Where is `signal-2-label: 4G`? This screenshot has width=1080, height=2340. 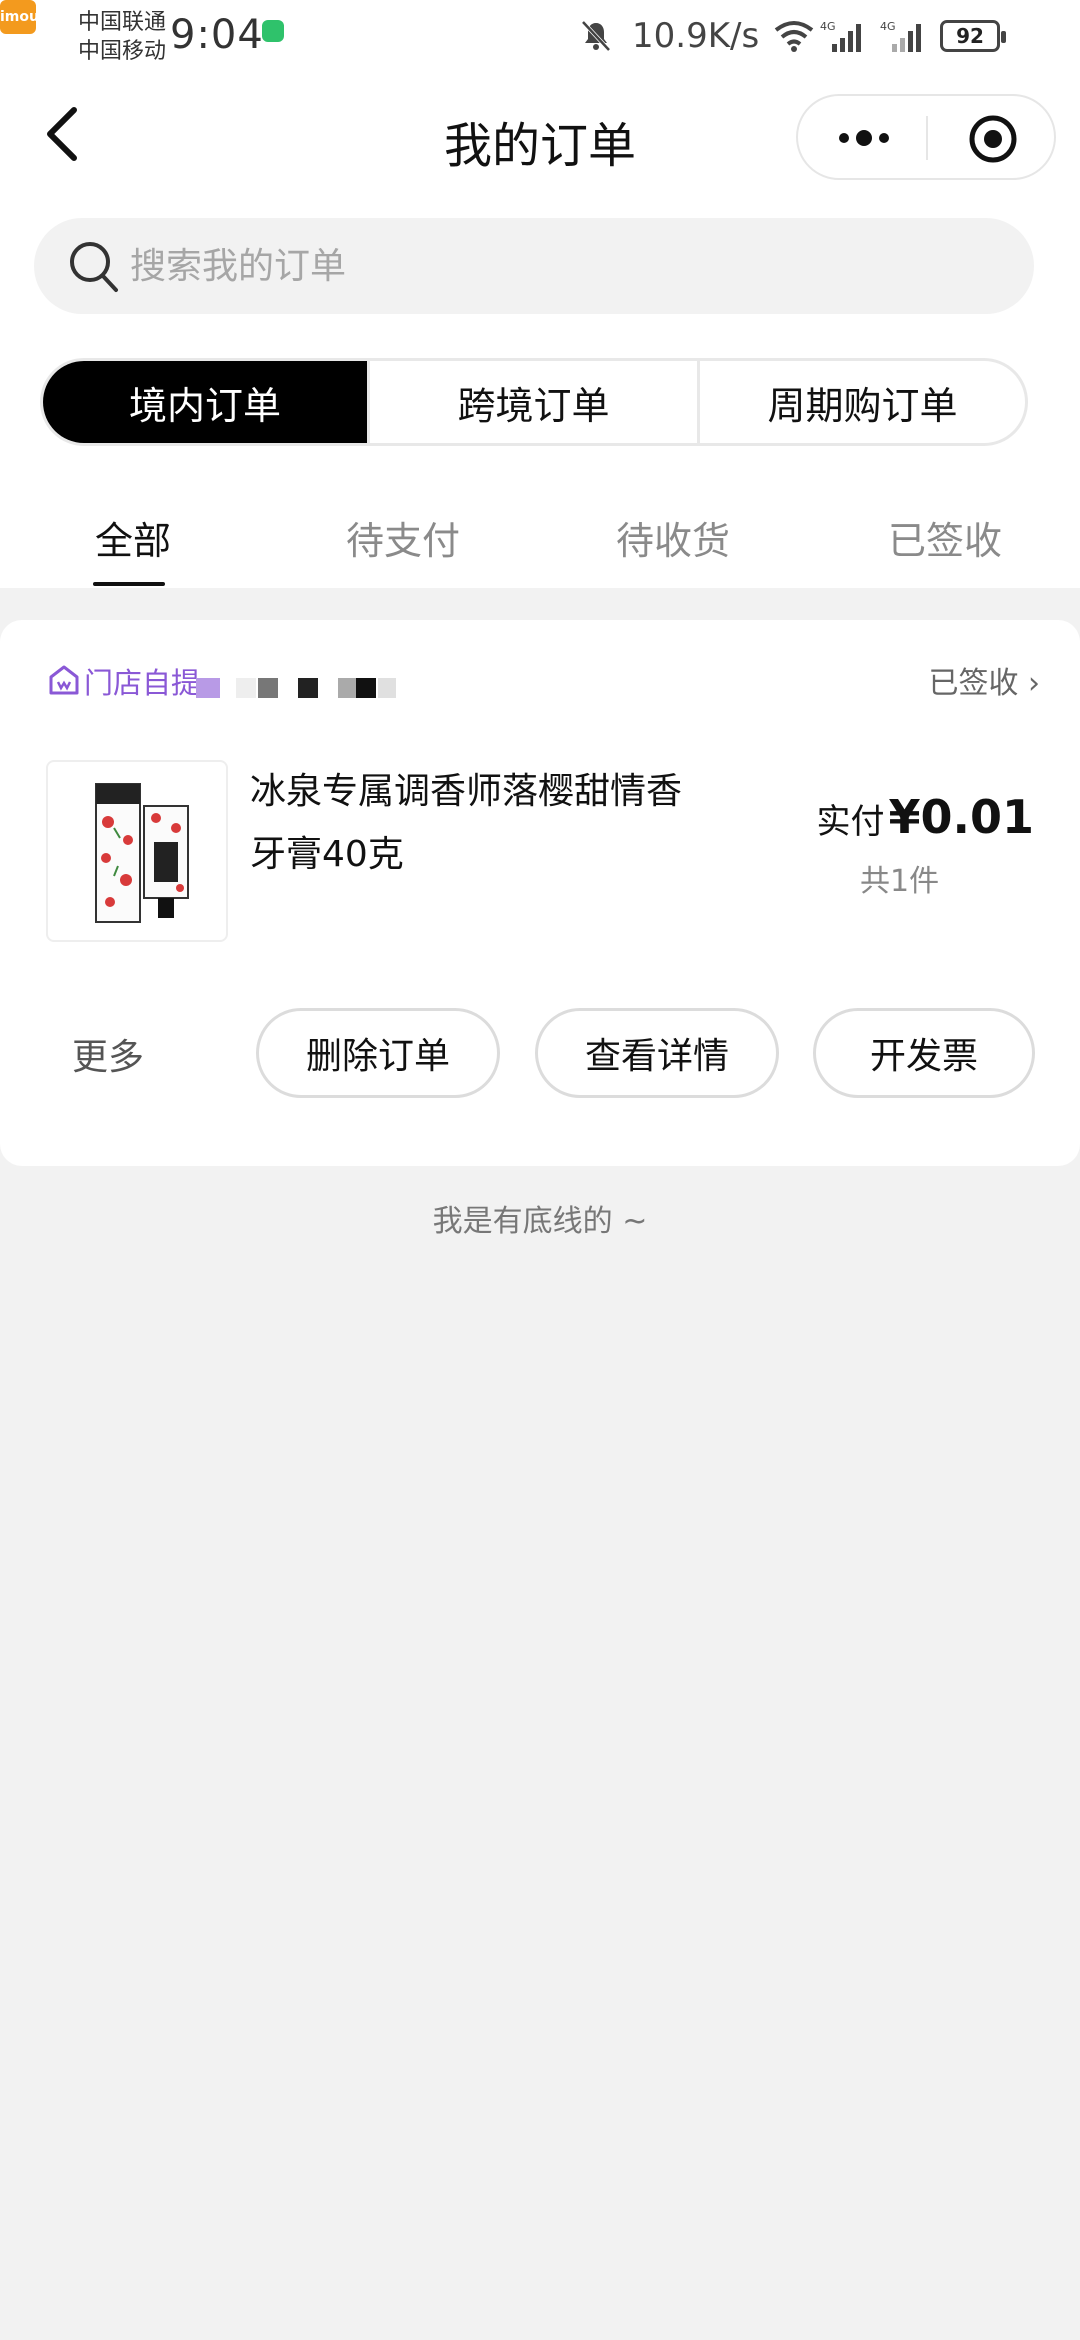 signal-2-label: 4G is located at coordinates (888, 26).